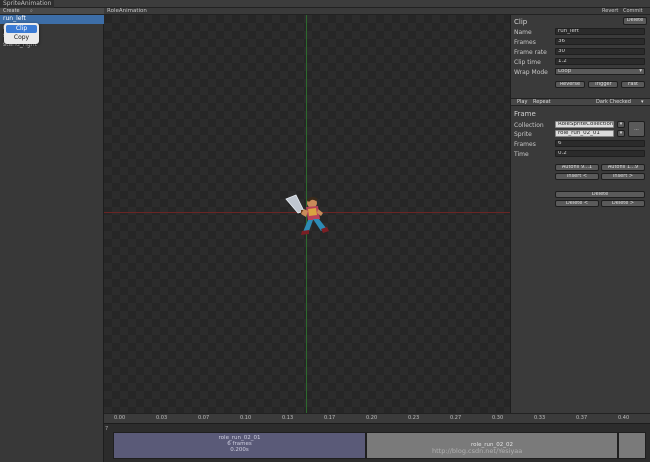  Describe the element at coordinates (540, 418) in the screenshot. I see `ruler-tick: 0.33` at that location.